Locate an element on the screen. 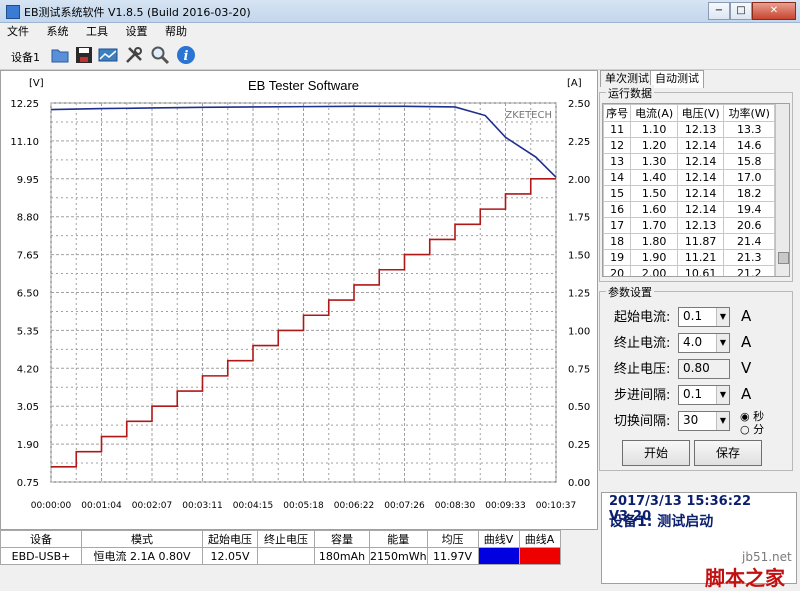 This screenshot has height=591, width=800. col-header: 终止电压 is located at coordinates (286, 539).